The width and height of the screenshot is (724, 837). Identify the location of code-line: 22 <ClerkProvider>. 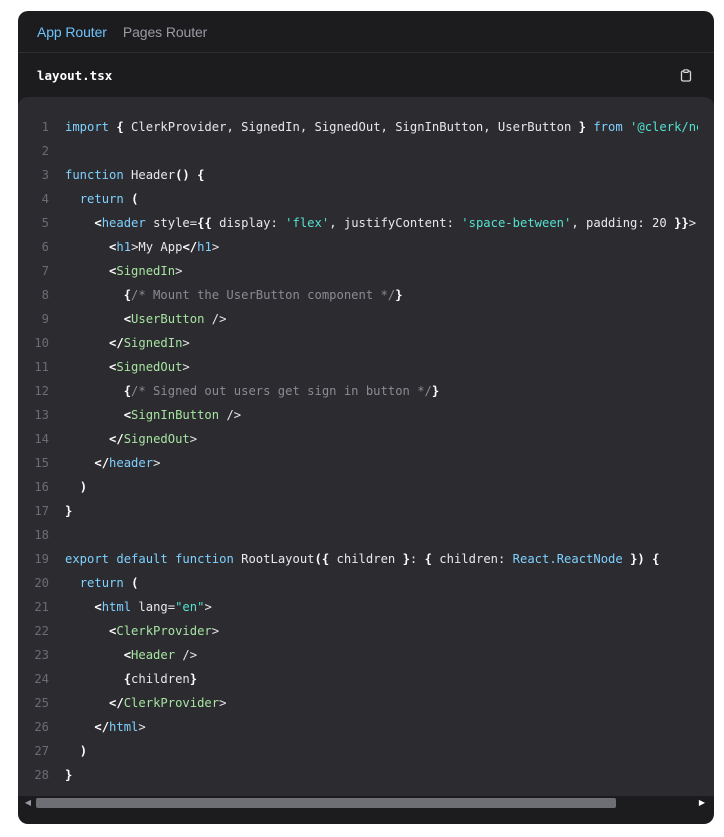
(366, 631).